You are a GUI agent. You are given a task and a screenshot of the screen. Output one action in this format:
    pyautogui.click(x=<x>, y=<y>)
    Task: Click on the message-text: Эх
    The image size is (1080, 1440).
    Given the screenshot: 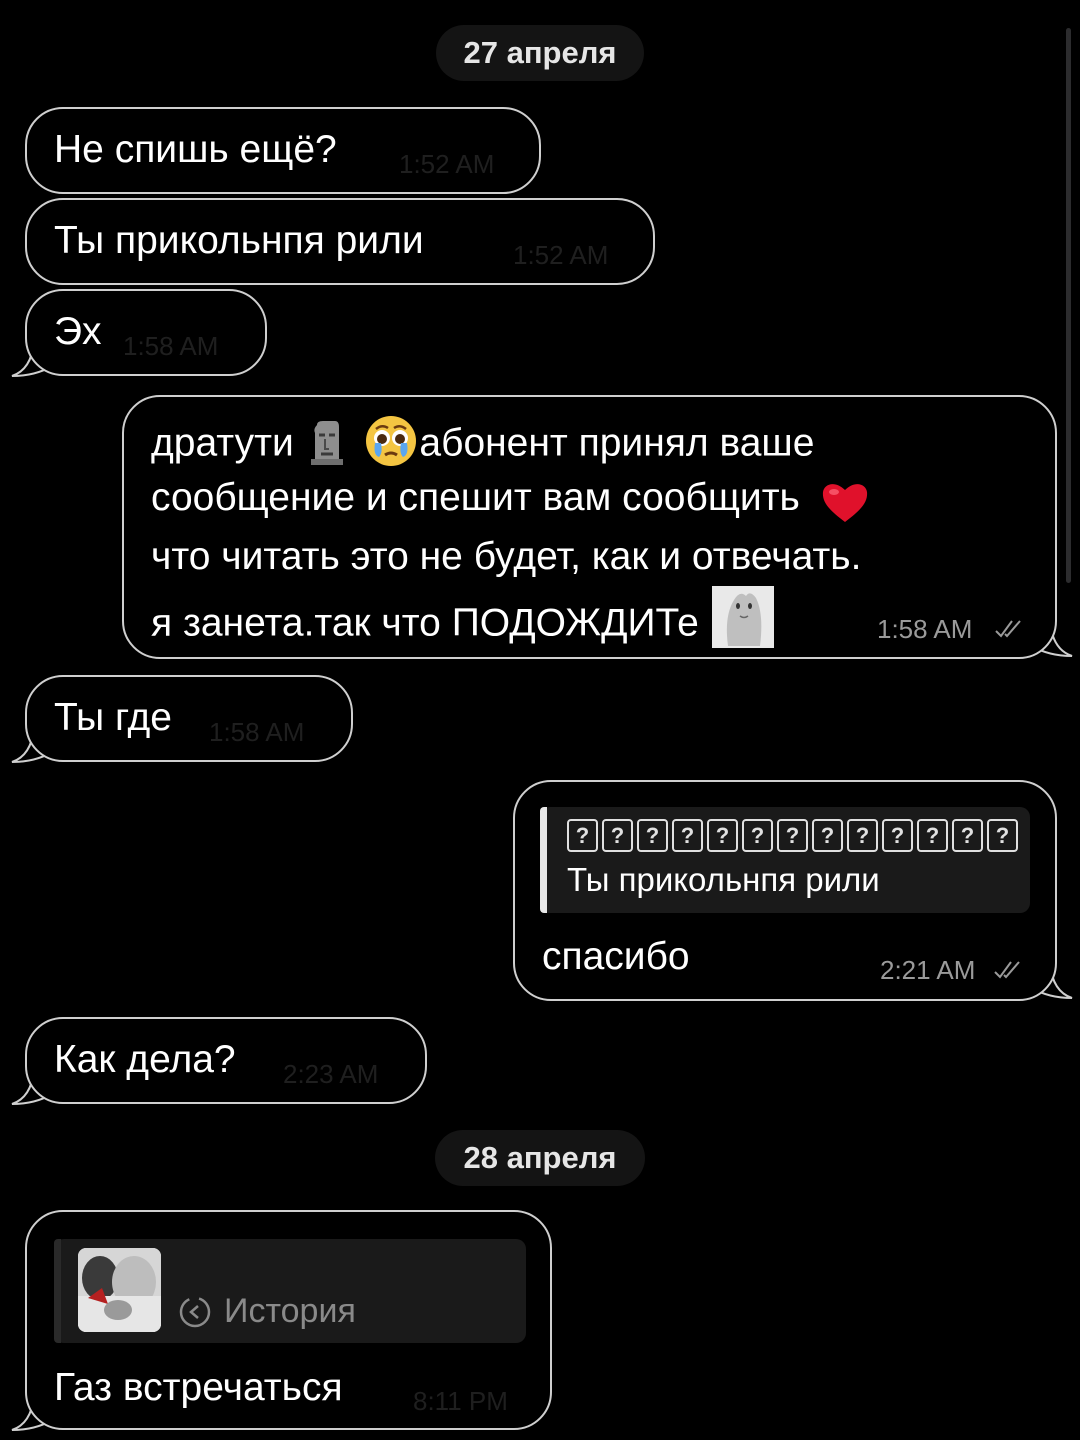 What is the action you would take?
    pyautogui.click(x=78, y=331)
    